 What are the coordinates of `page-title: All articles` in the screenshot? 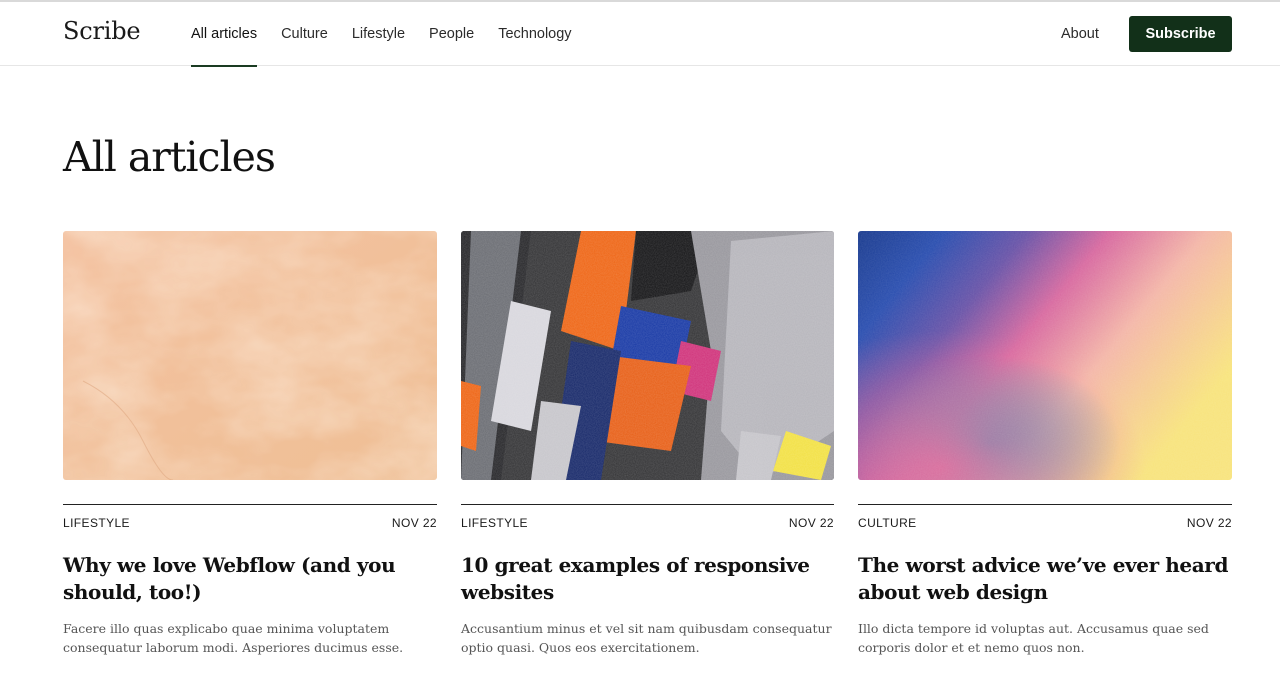 It's located at (169, 157).